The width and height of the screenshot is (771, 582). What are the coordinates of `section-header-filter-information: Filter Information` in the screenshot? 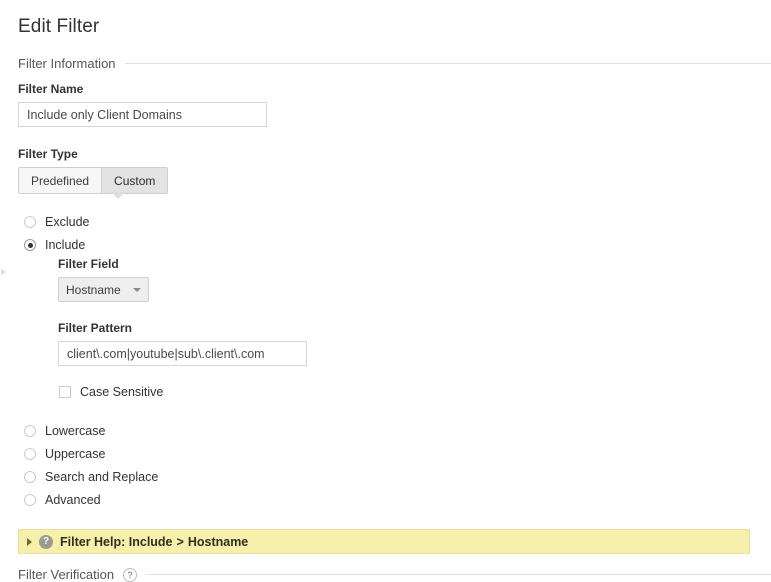 It's located at (394, 63).